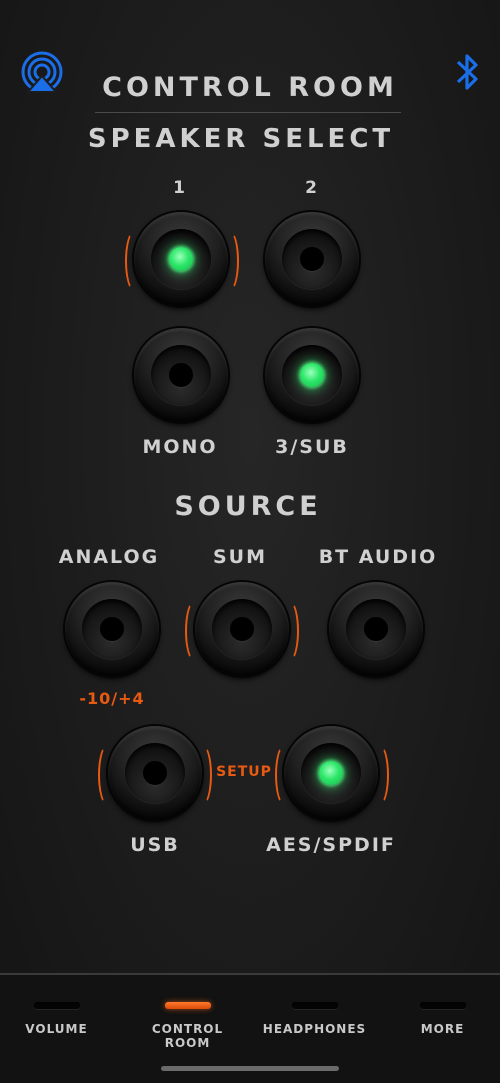 This screenshot has width=500, height=1083. What do you see at coordinates (180, 188) in the screenshot?
I see `speaker-1-label: 1` at bounding box center [180, 188].